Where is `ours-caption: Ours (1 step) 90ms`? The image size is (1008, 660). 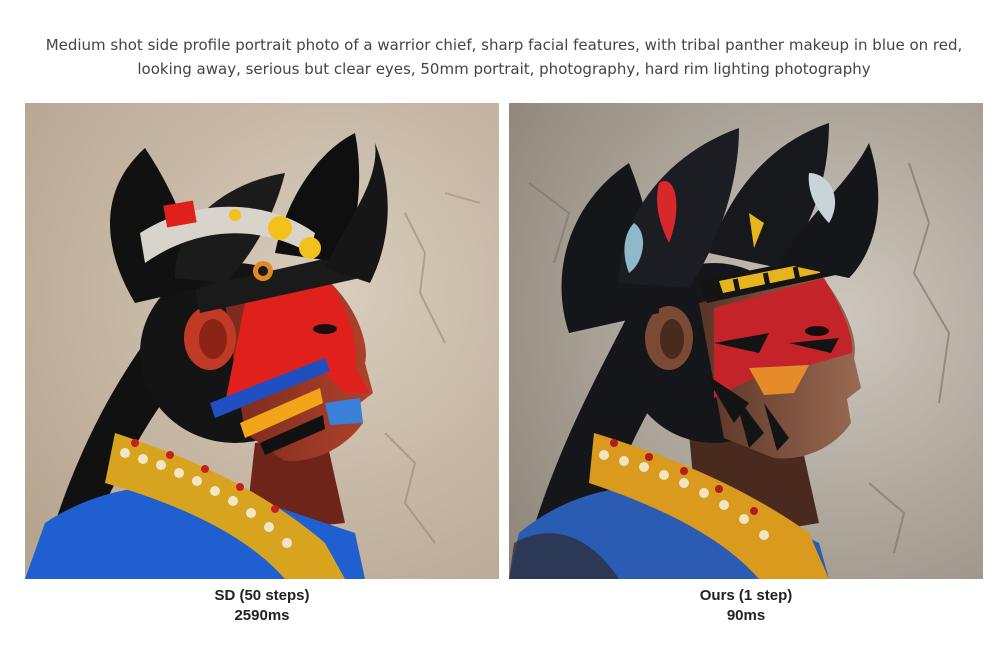
ours-caption: Ours (1 step) 90ms is located at coordinates (746, 606).